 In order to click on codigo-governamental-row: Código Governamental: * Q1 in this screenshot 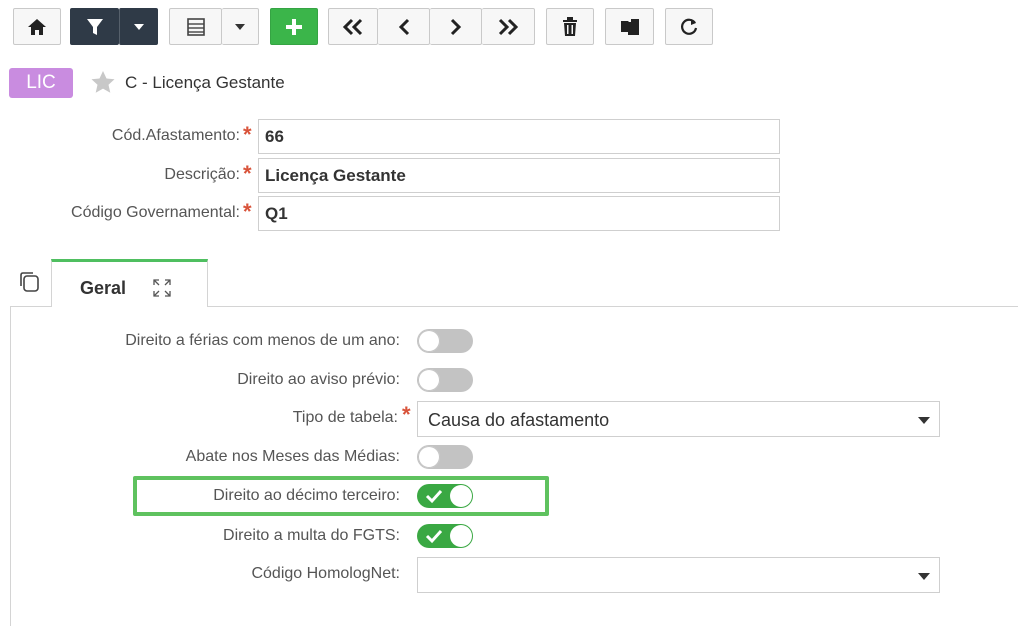, I will do `click(509, 214)`.